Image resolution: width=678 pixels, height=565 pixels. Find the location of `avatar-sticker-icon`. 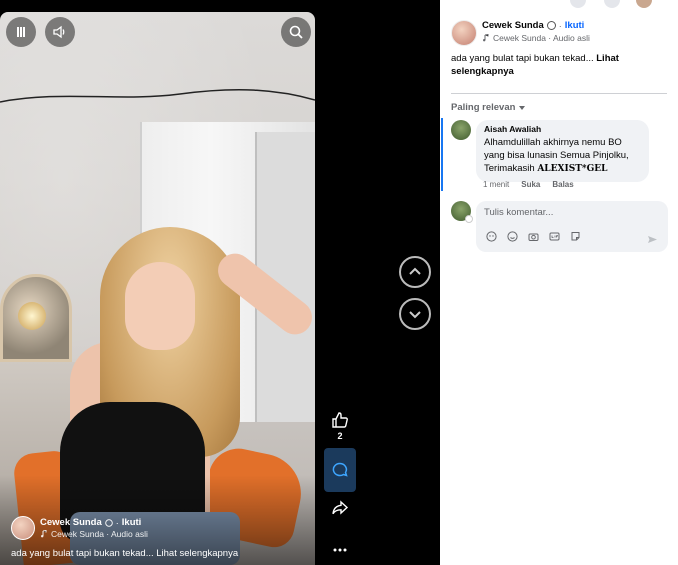

avatar-sticker-icon is located at coordinates (491, 236).